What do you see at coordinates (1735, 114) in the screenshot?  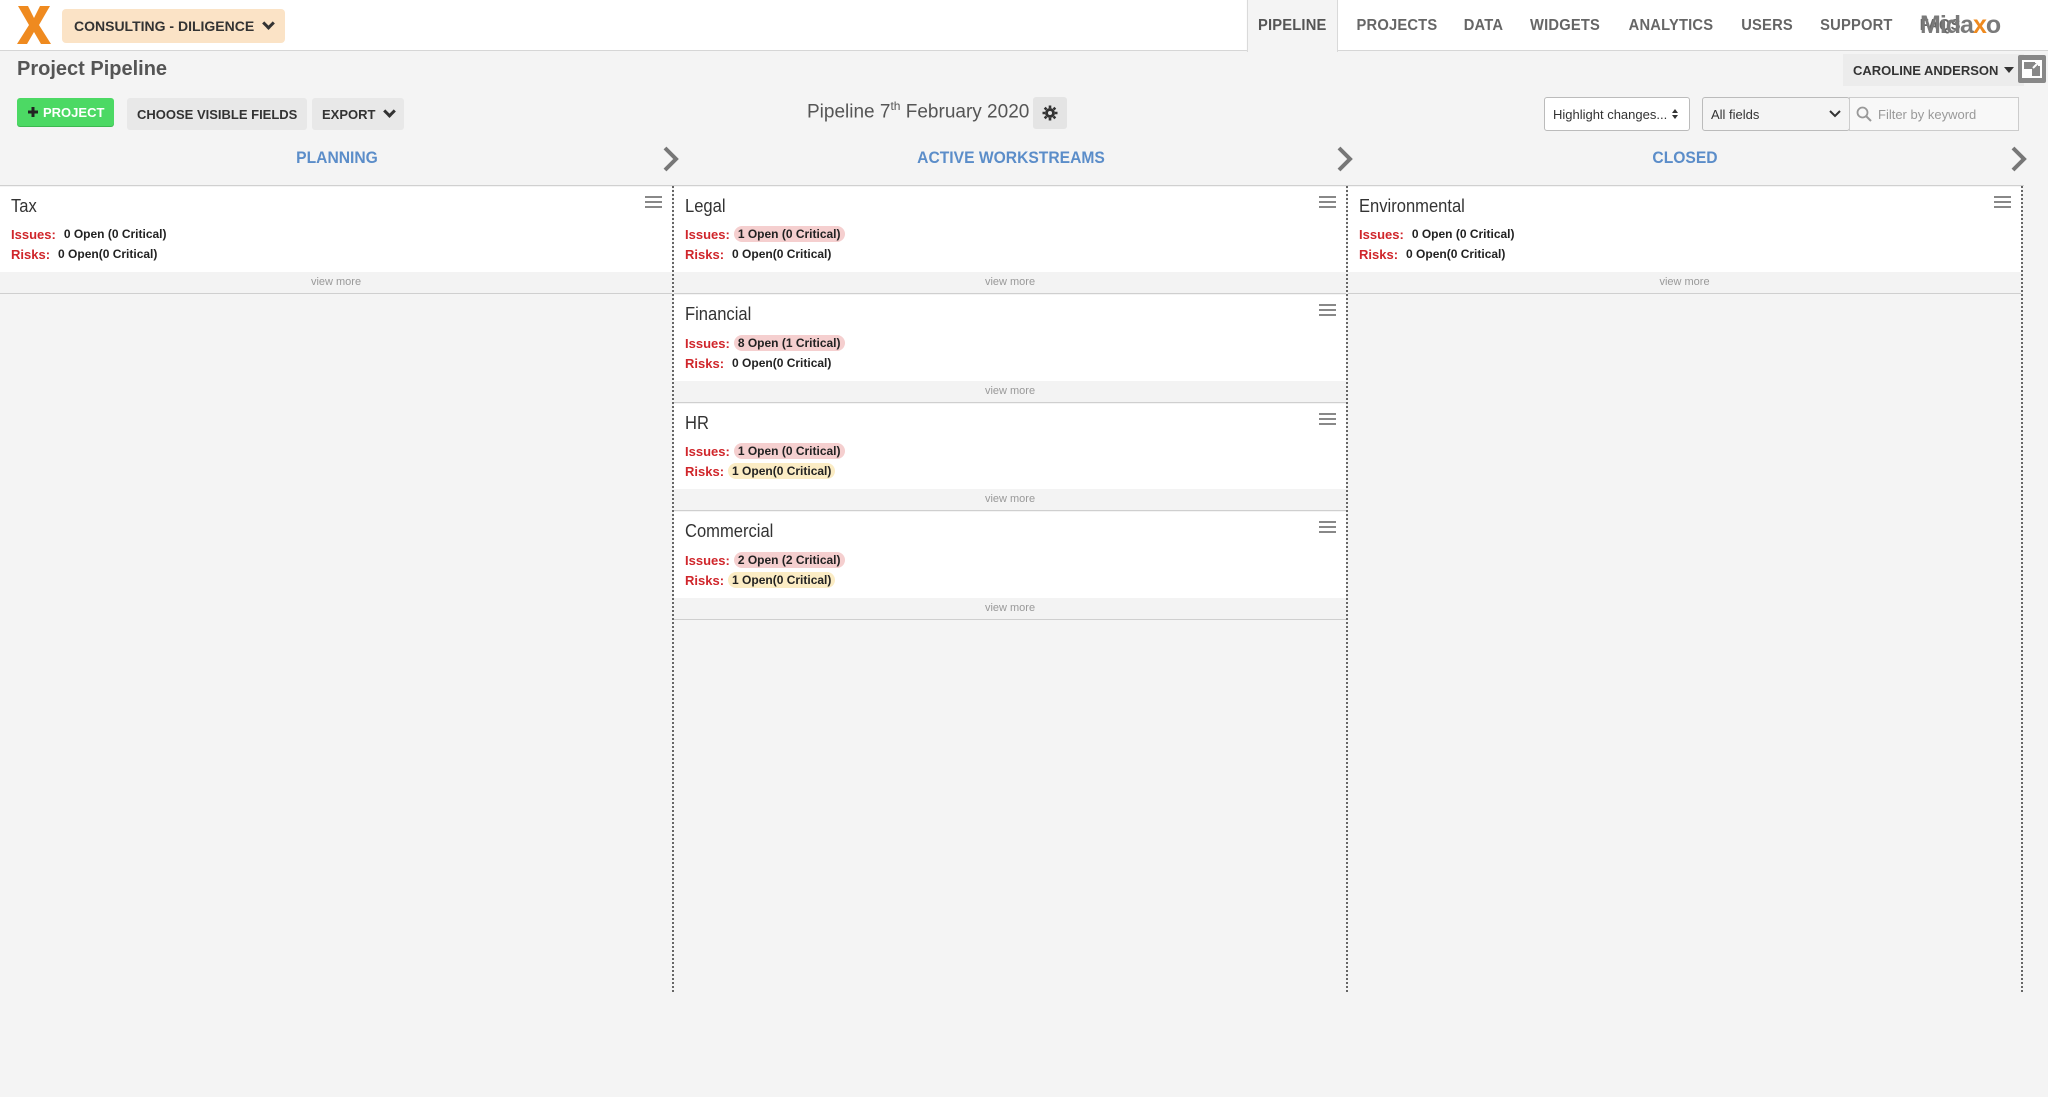 I see `fields-value: All fields` at bounding box center [1735, 114].